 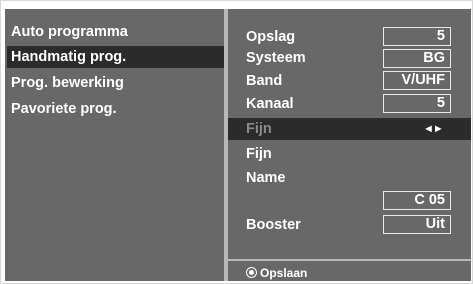 What do you see at coordinates (259, 129) in the screenshot?
I see `fijn-highlight-label: Fijn` at bounding box center [259, 129].